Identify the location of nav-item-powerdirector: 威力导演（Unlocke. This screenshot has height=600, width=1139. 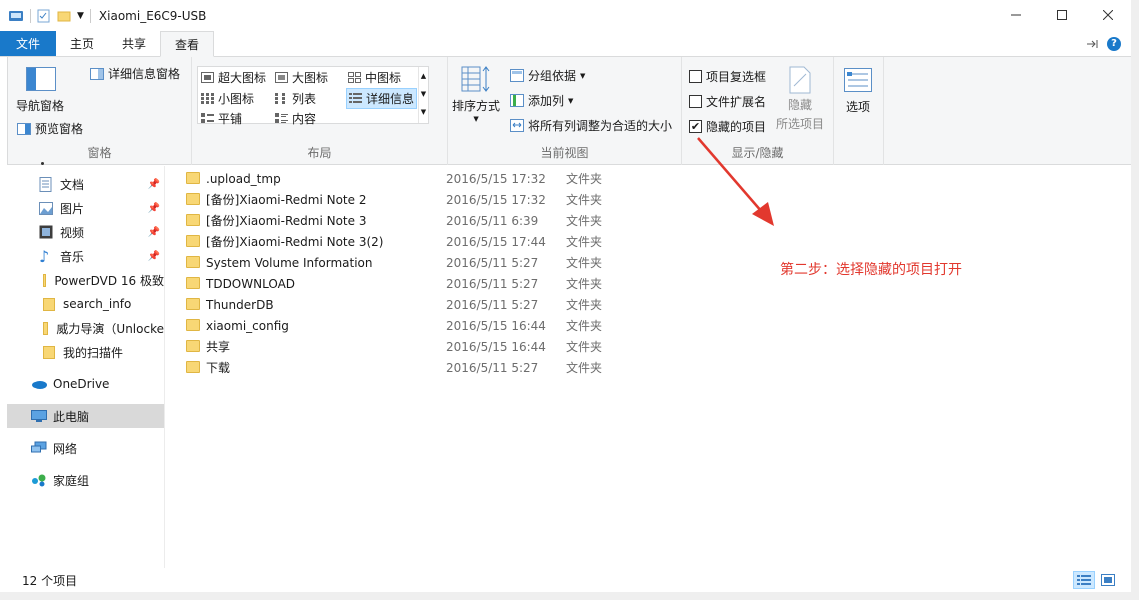
(85, 328).